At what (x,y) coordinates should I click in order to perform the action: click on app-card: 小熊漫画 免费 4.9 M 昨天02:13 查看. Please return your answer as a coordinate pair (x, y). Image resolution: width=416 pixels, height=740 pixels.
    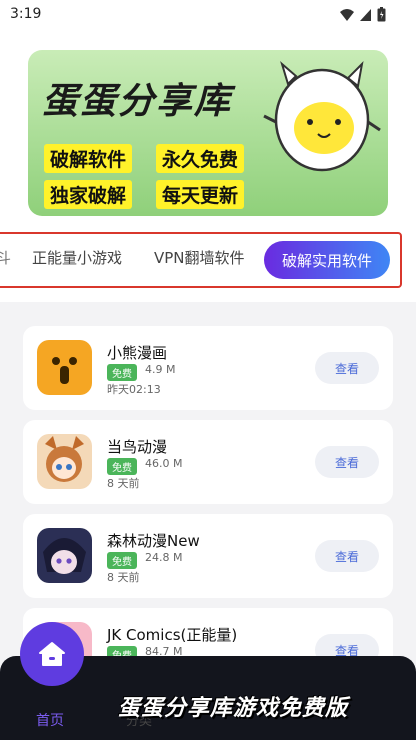
    Looking at the image, I should click on (208, 368).